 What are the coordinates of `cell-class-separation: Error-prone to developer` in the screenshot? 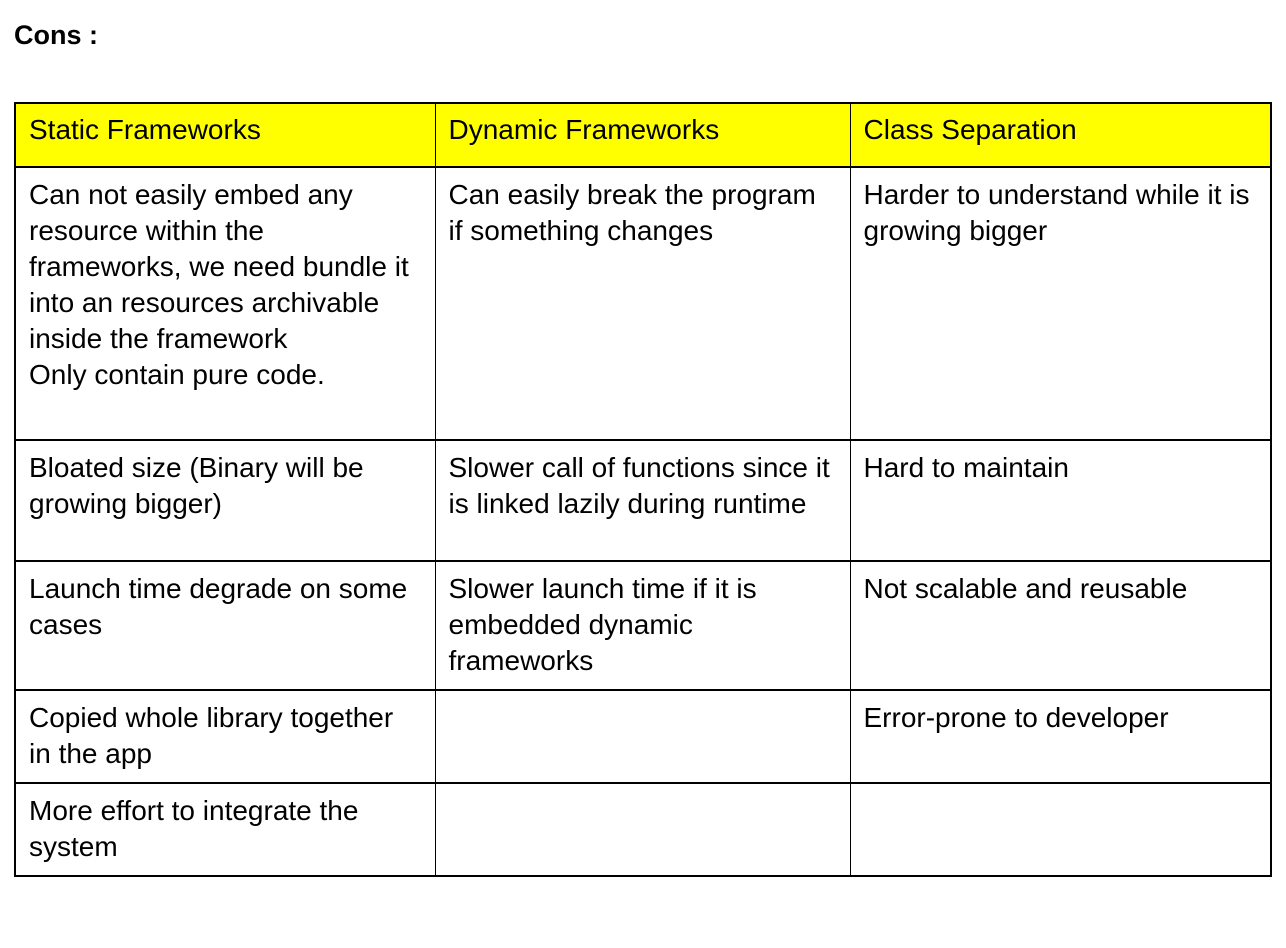 It's located at (1060, 736).